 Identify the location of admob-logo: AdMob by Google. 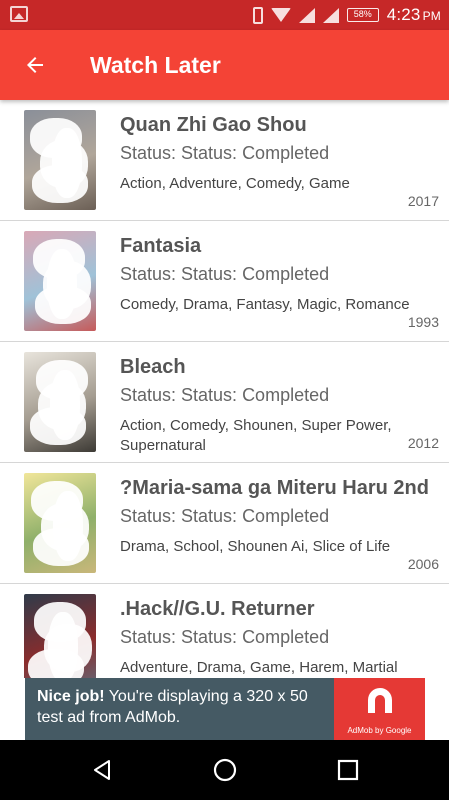
(379, 709).